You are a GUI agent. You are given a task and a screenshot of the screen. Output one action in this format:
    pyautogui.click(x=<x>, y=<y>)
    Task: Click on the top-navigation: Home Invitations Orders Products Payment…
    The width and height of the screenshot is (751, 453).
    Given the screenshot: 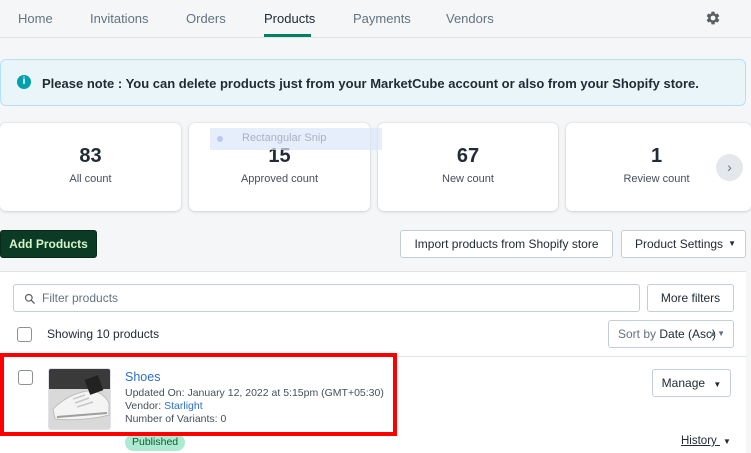 What is the action you would take?
    pyautogui.click(x=375, y=19)
    